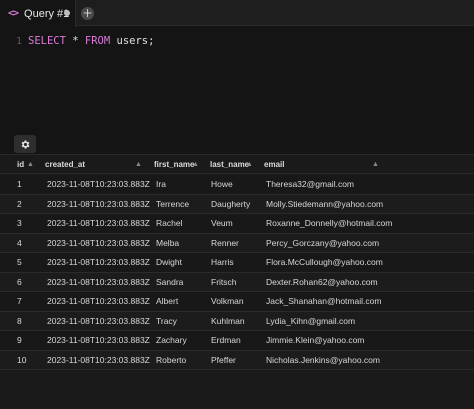  Describe the element at coordinates (19, 283) in the screenshot. I see `cell-id: 6` at that location.